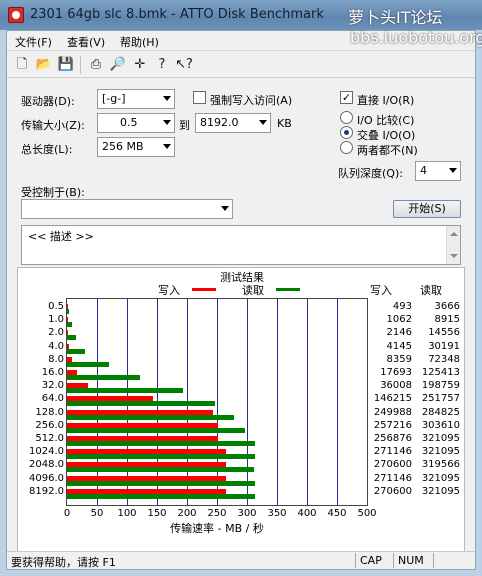 This screenshot has height=576, width=482. What do you see at coordinates (307, 513) in the screenshot?
I see `x-tick-label: 400` at bounding box center [307, 513].